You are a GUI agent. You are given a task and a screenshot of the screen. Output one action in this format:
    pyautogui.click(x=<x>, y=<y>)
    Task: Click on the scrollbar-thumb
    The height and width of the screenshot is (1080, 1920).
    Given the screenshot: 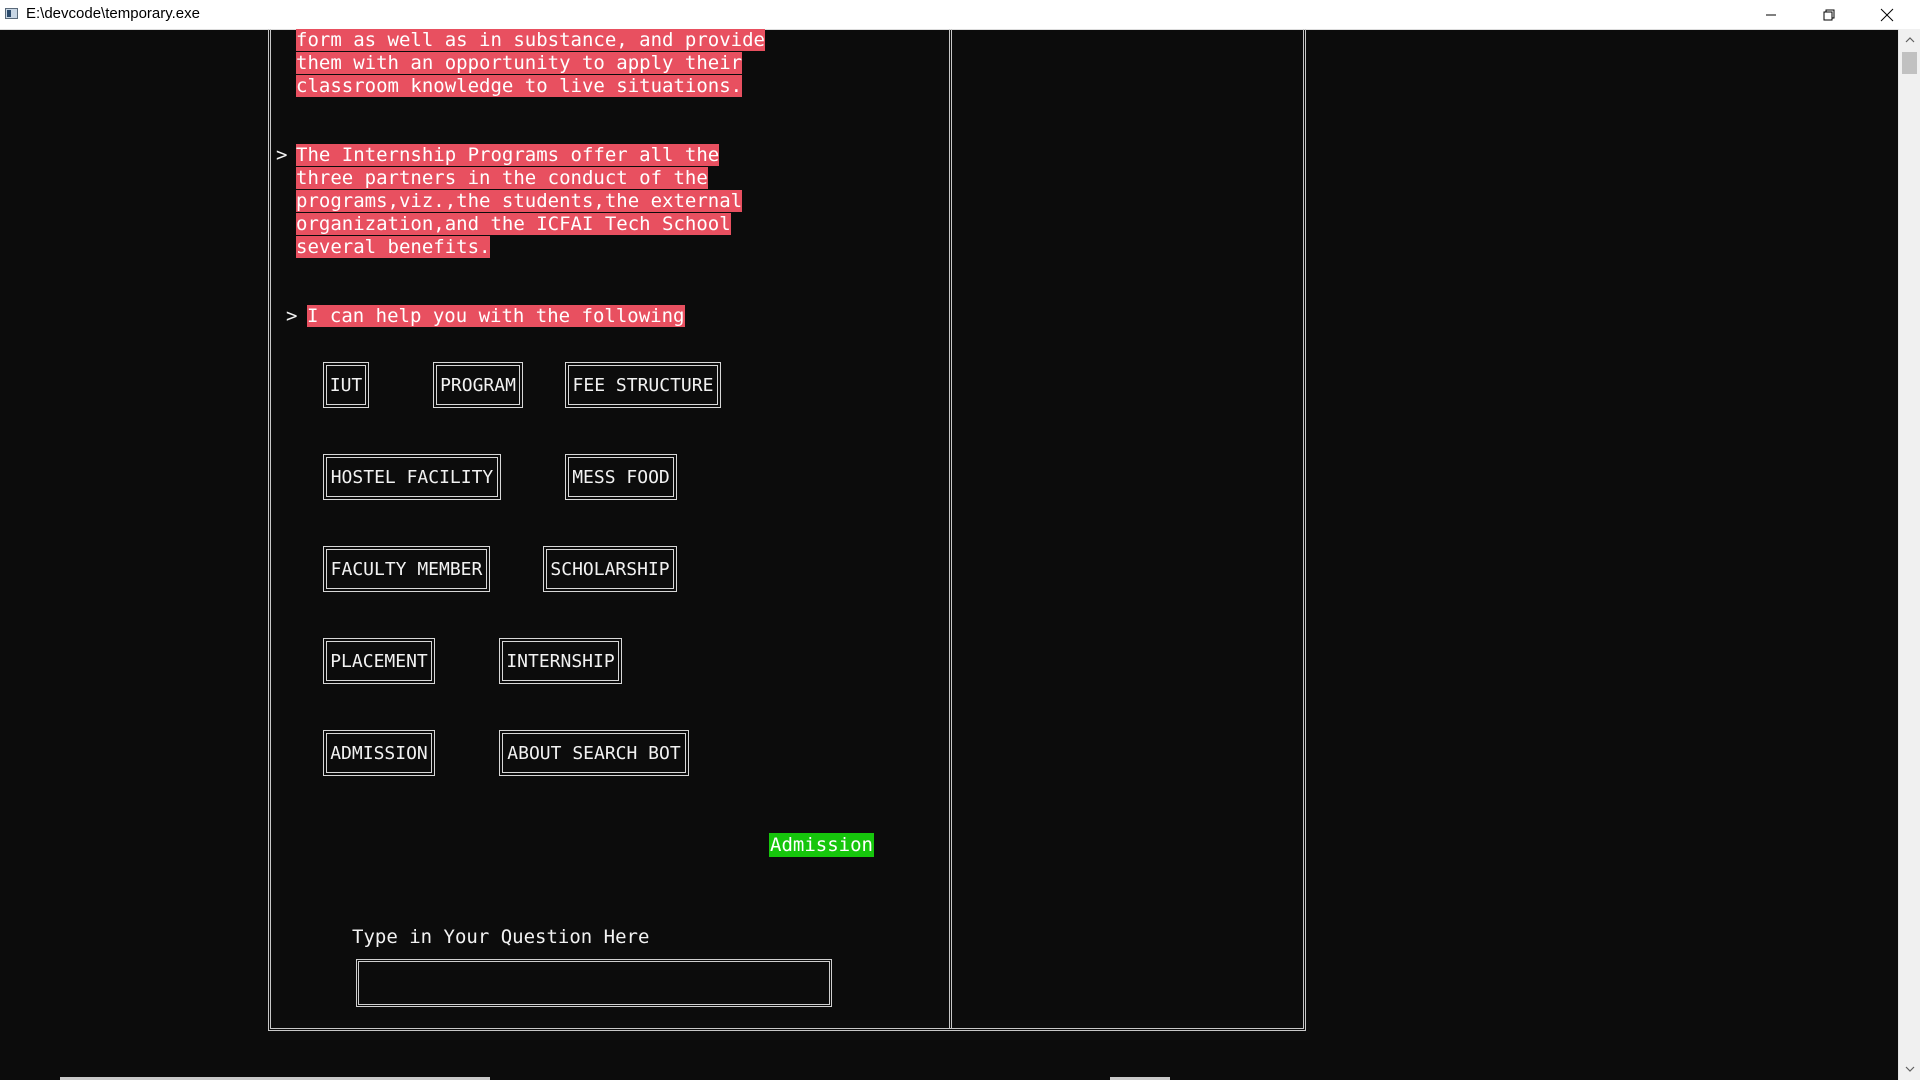 What is the action you would take?
    pyautogui.click(x=1909, y=63)
    